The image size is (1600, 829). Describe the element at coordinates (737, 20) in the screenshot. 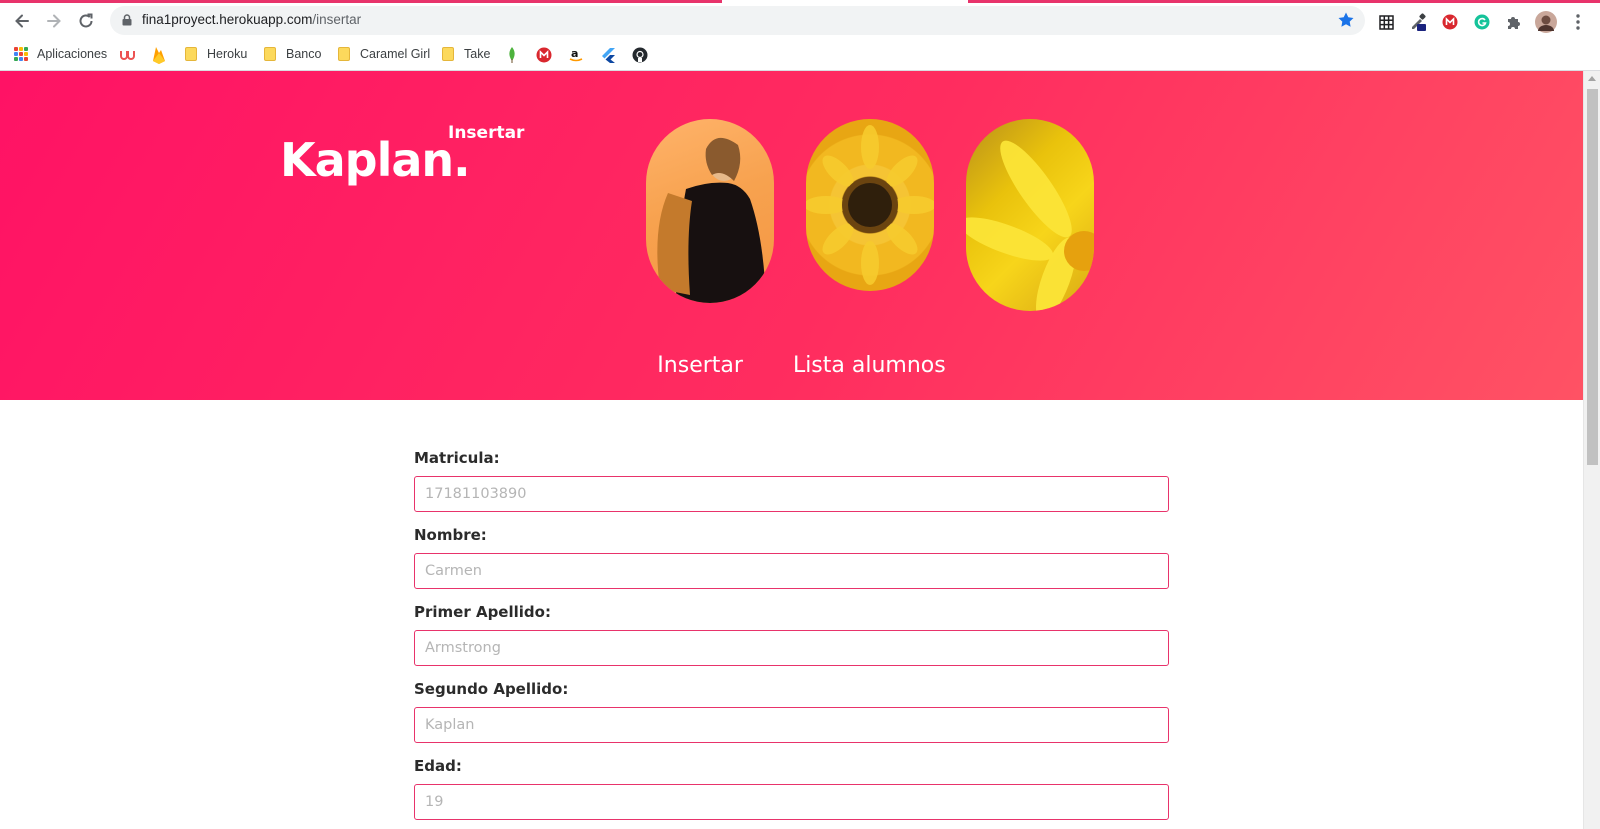

I see `address-bar: fina1proyect.herokuapp.com/insertar` at that location.